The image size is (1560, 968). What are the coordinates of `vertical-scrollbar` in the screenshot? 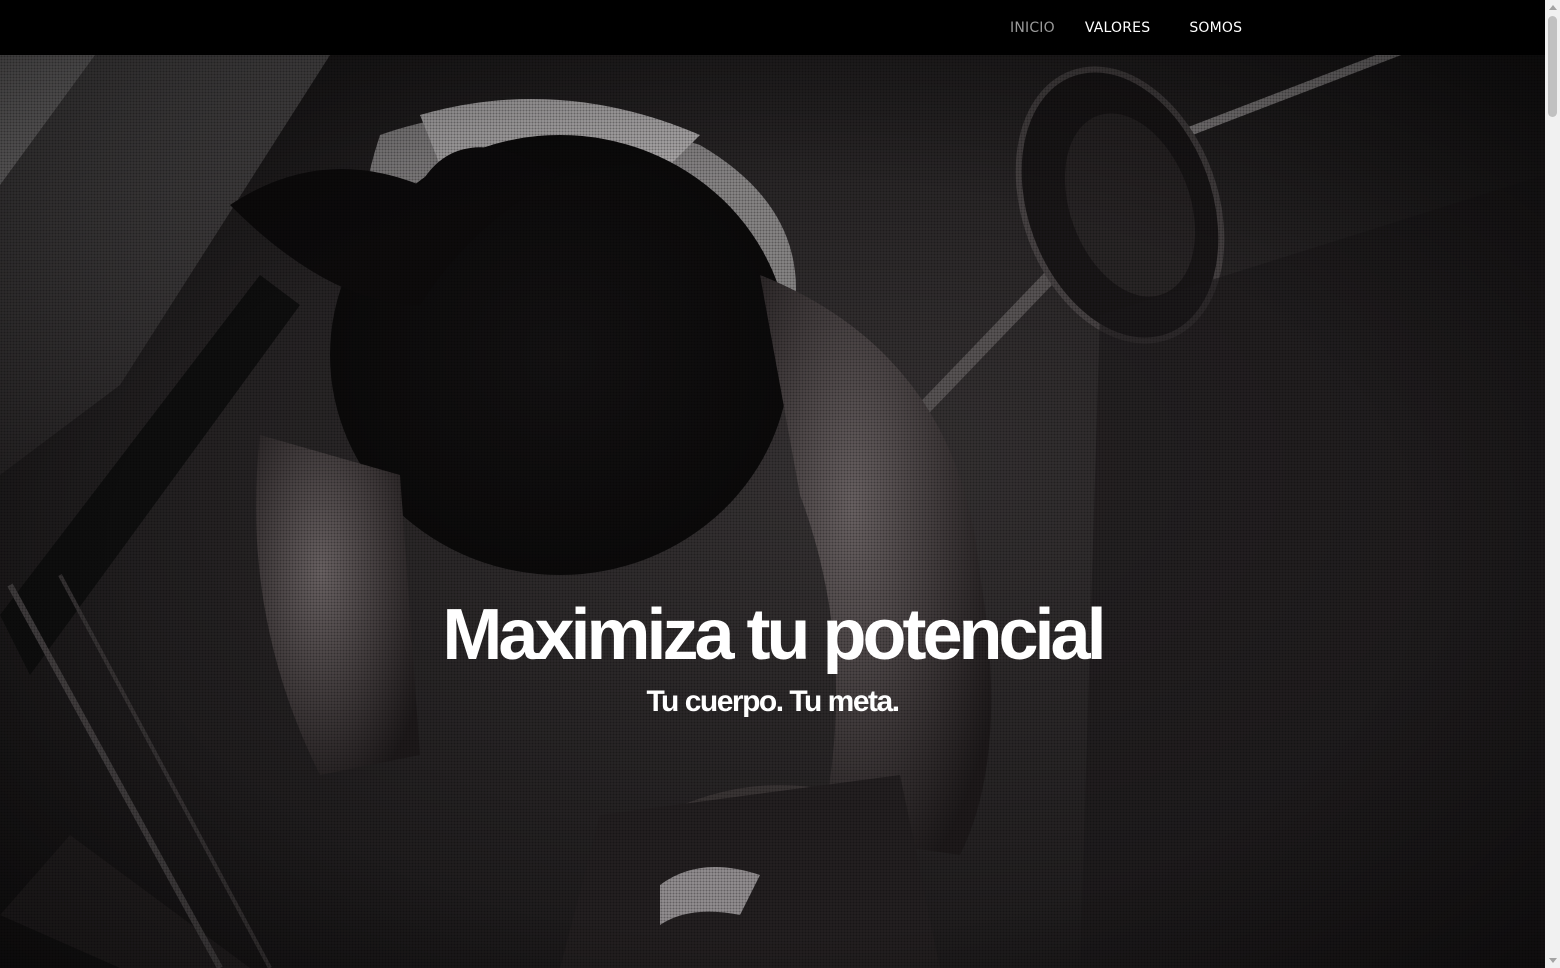 It's located at (1552, 484).